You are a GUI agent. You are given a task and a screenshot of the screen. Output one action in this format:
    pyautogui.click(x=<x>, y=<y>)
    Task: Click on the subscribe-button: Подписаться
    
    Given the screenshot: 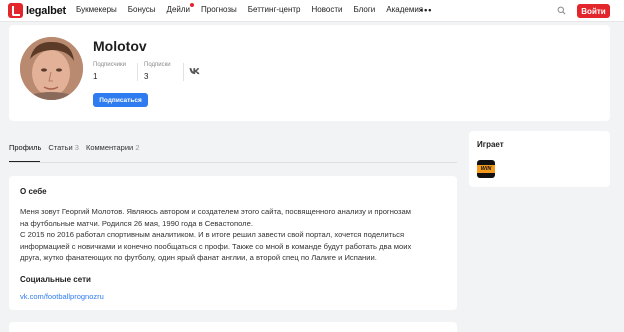 What is the action you would take?
    pyautogui.click(x=120, y=100)
    